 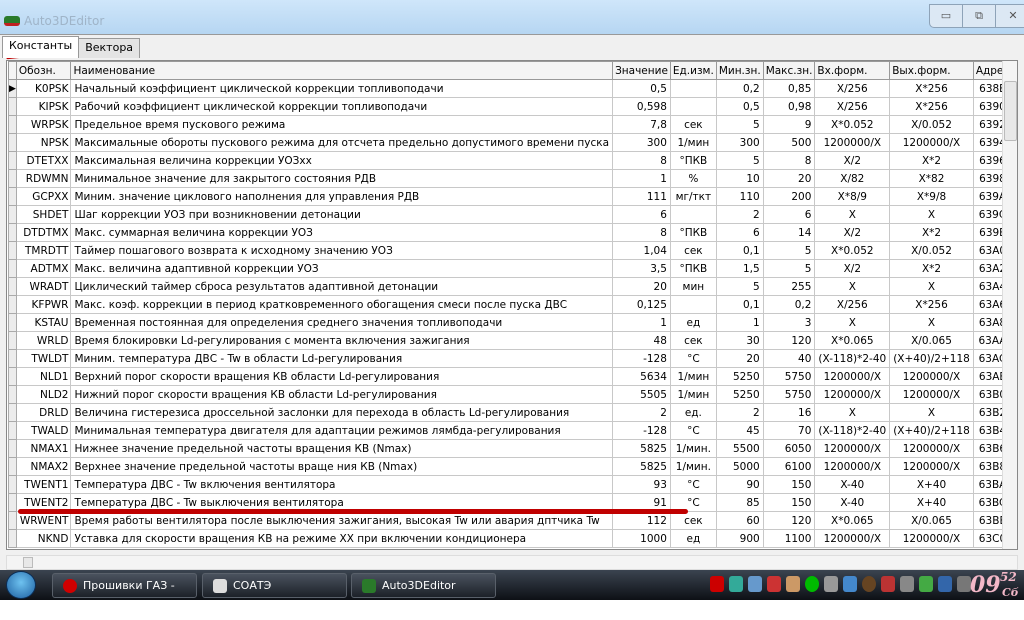 What do you see at coordinates (789, 430) in the screenshot?
I see `cell: 70` at bounding box center [789, 430].